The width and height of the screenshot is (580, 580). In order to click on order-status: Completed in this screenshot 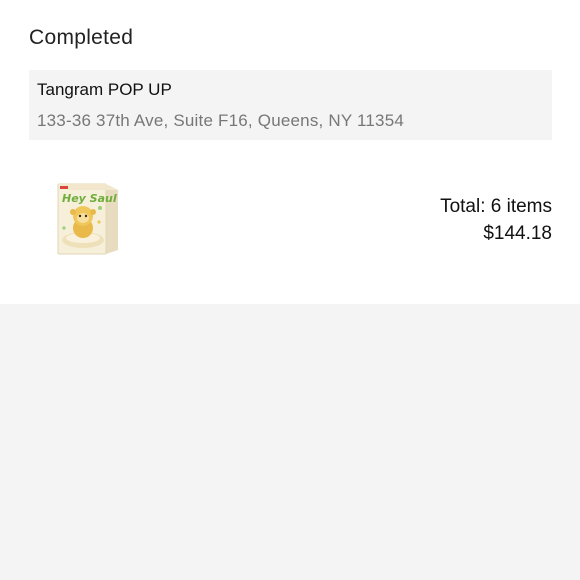, I will do `click(81, 37)`.